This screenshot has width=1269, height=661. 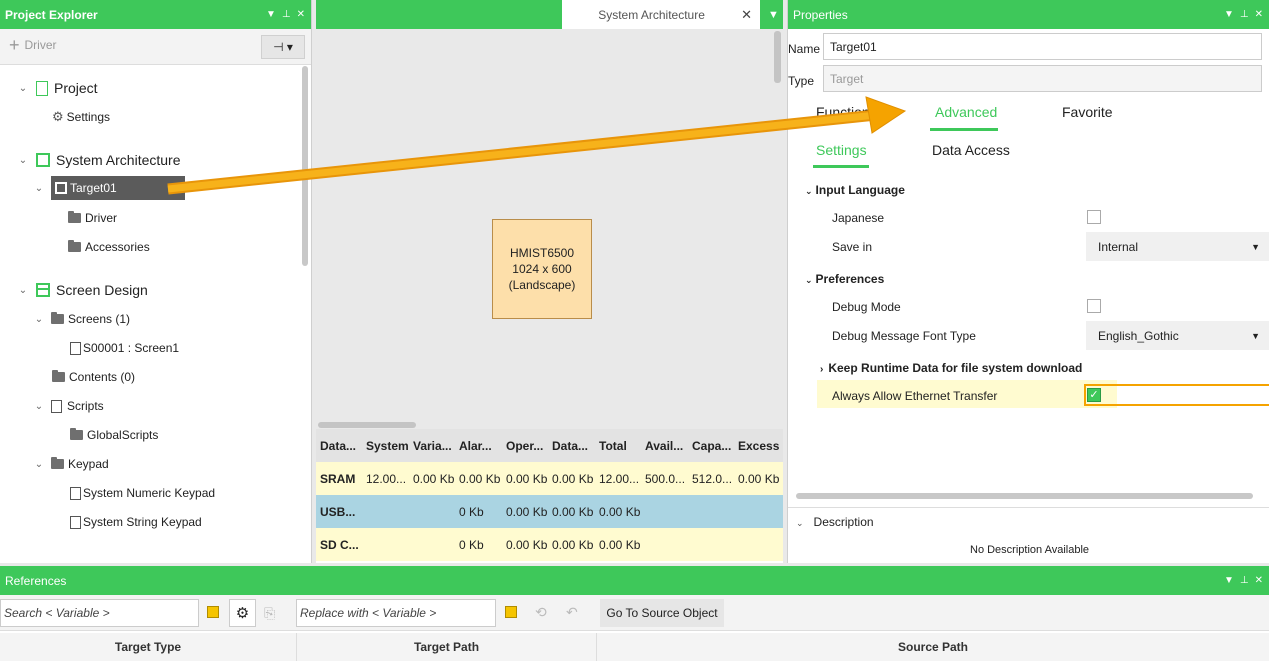 I want to click on arrow-head, so click(x=886, y=115).